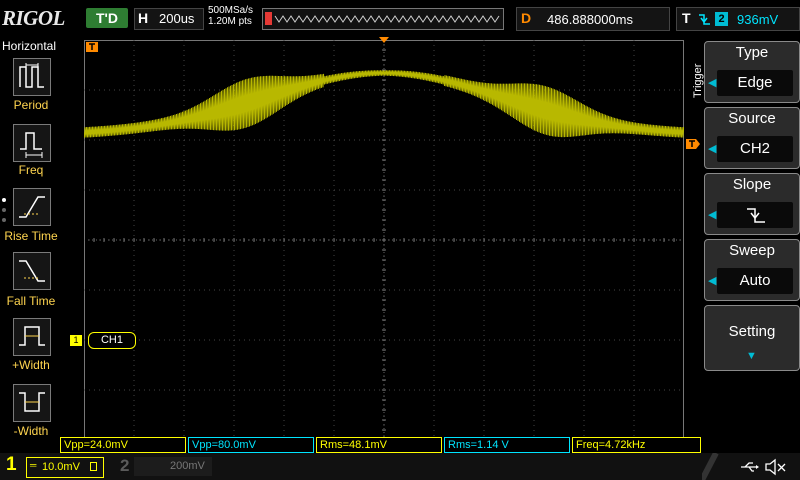 This screenshot has width=800, height=480. I want to click on ch2-number: 2, so click(124, 466).